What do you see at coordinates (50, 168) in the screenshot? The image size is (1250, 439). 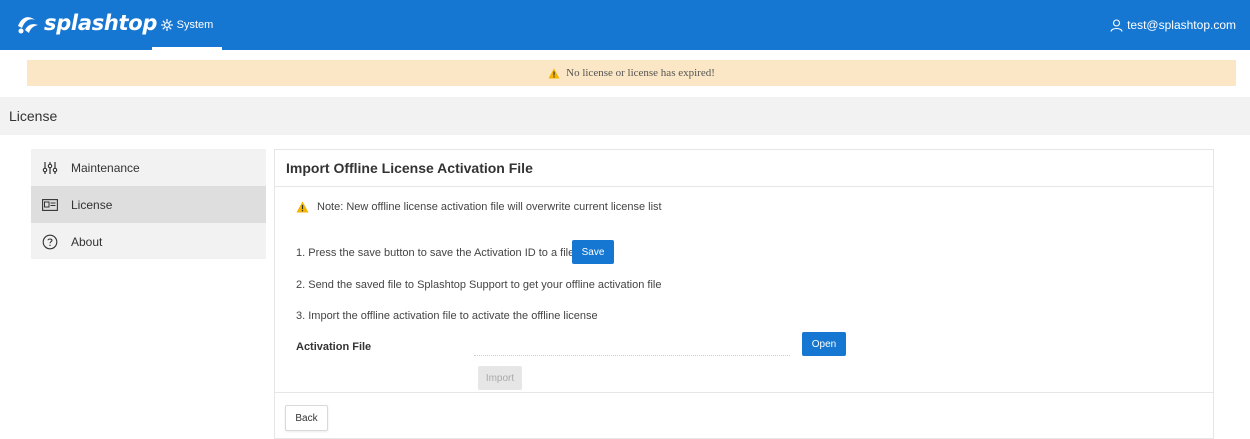 I see `sliders-icon` at bounding box center [50, 168].